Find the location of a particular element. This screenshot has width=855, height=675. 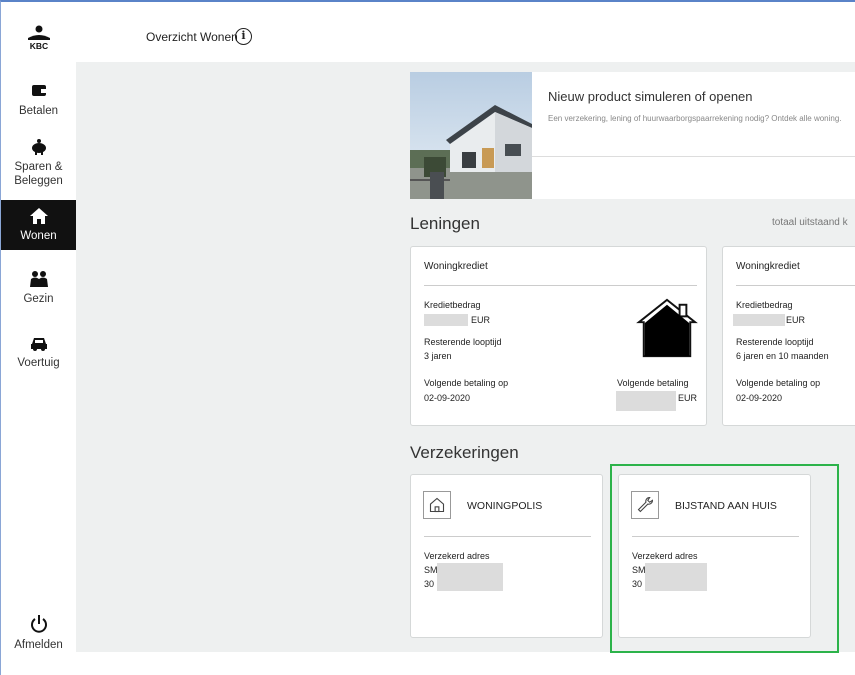

term-value: 3 jaren is located at coordinates (438, 356).